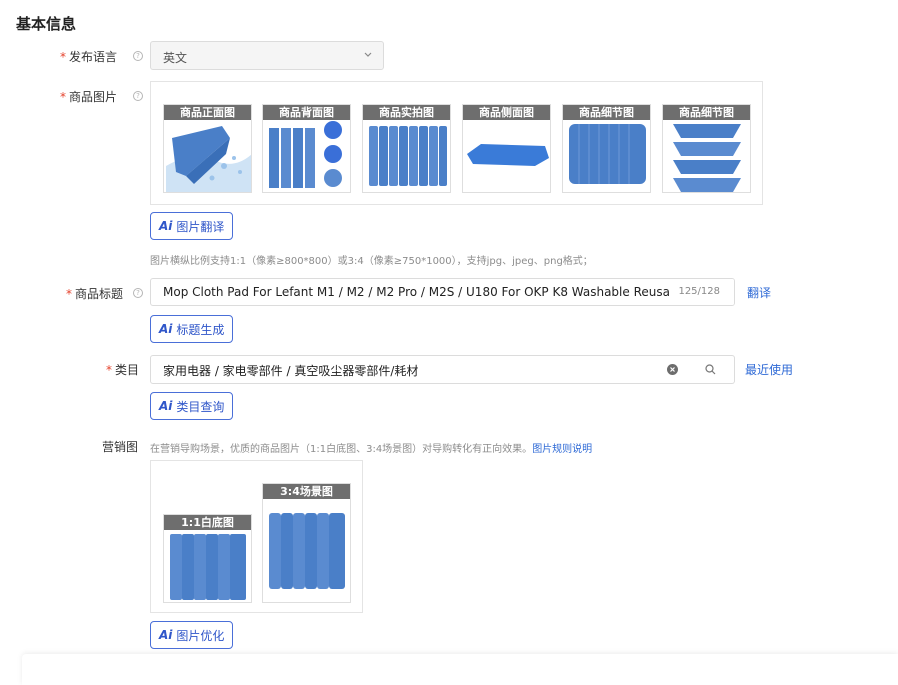  Describe the element at coordinates (200, 329) in the screenshot. I see `title-generate-label: 标题生成` at that location.